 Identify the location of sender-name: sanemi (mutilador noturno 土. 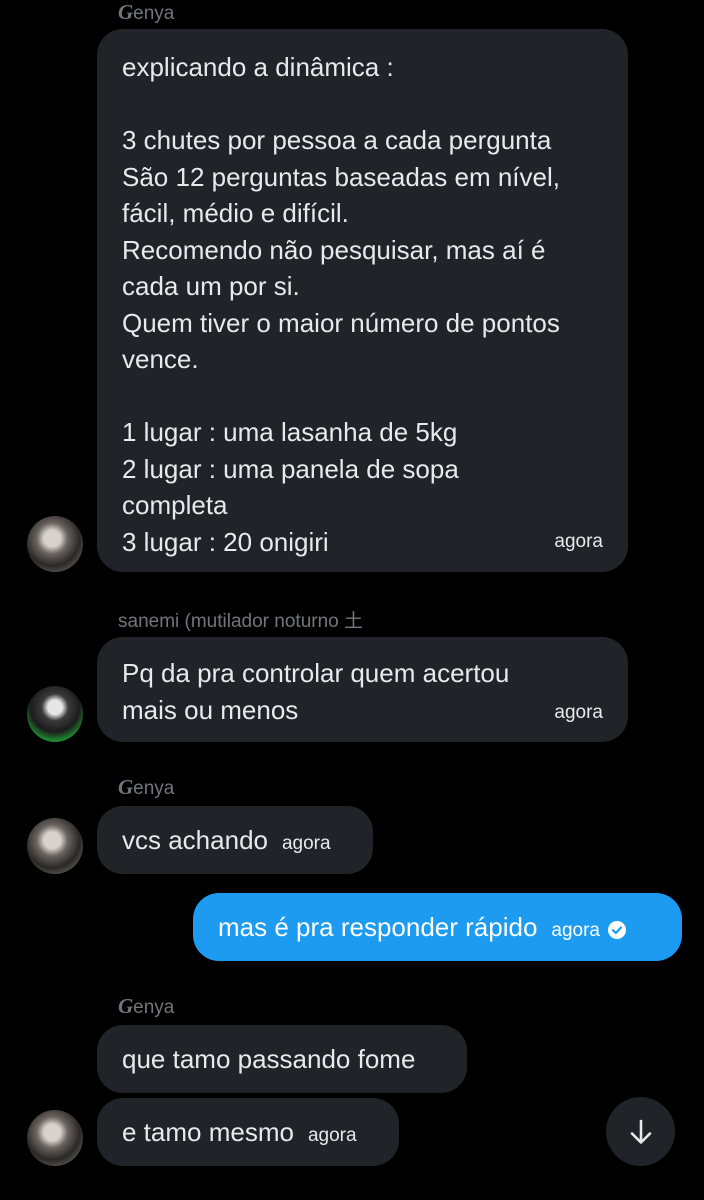
(240, 621).